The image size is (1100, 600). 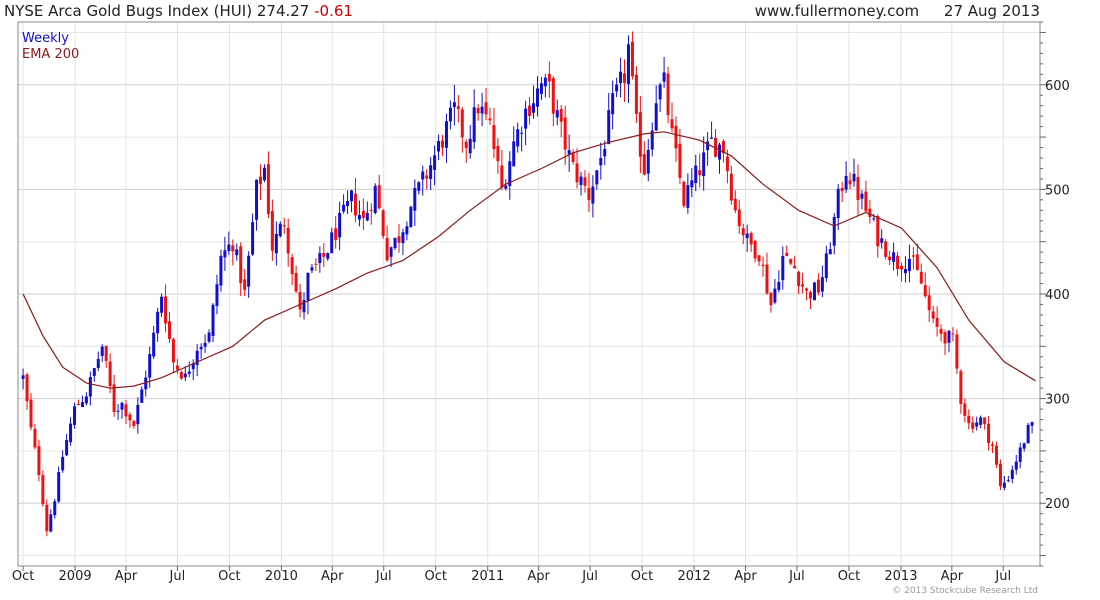 I want to click on x-tick-label: 2013, so click(x=900, y=576).